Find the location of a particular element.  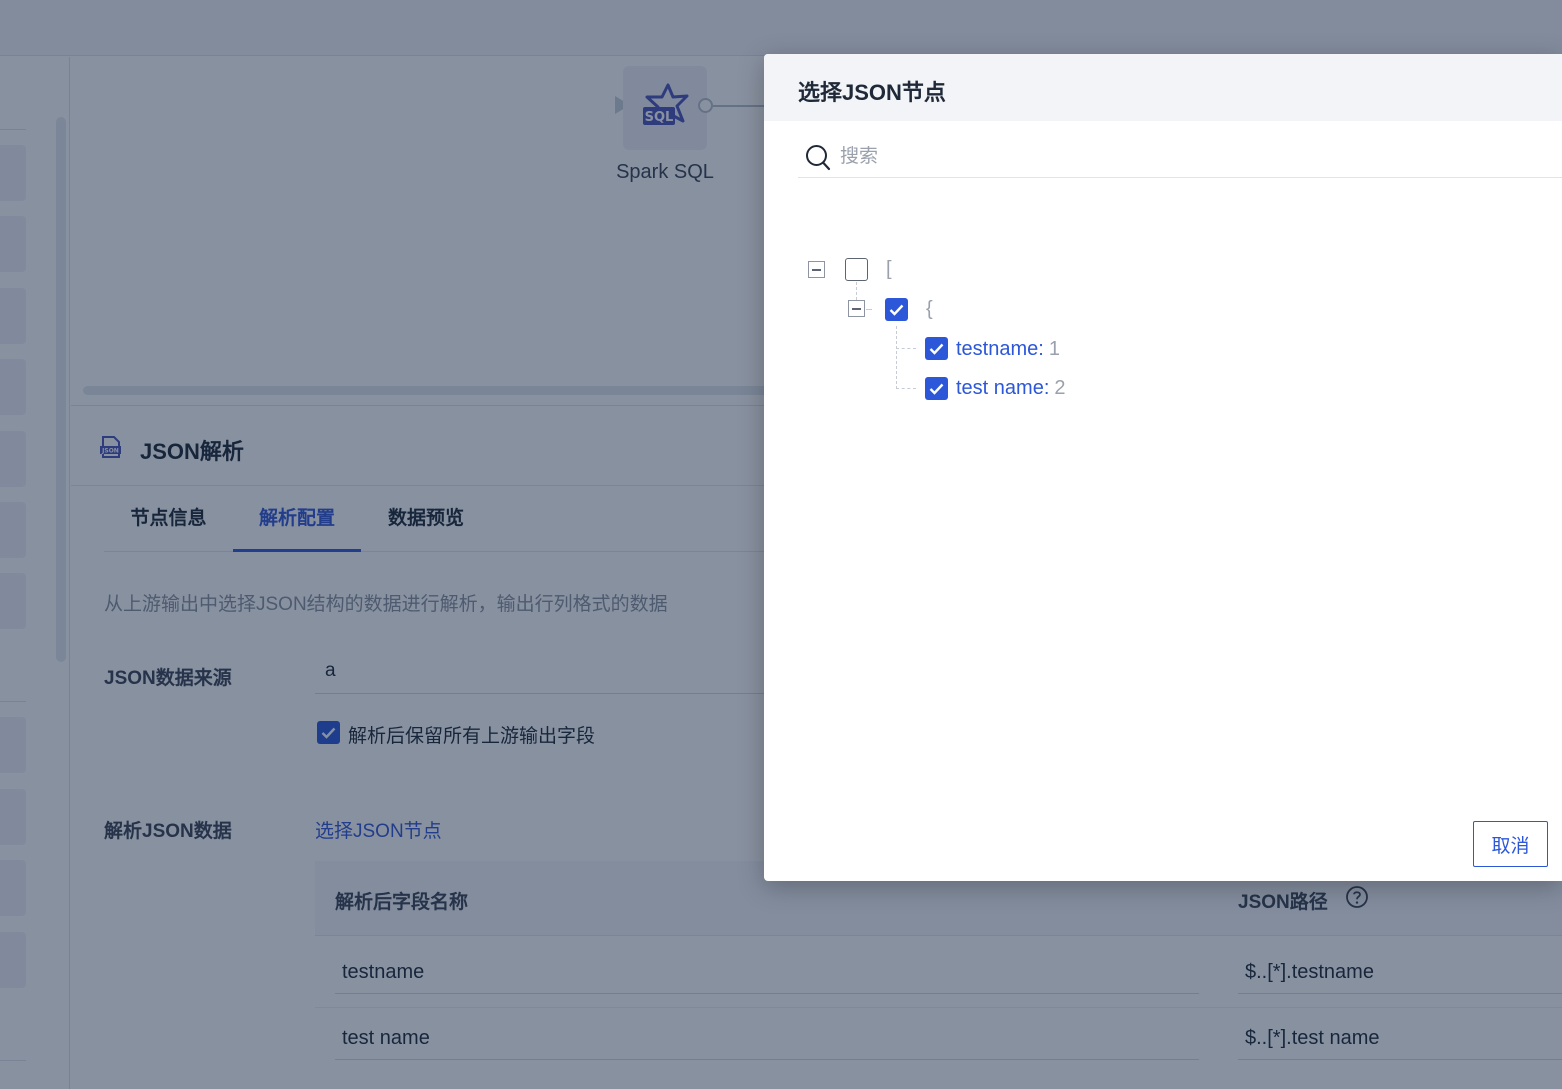

search-bar is located at coordinates (1180, 159).